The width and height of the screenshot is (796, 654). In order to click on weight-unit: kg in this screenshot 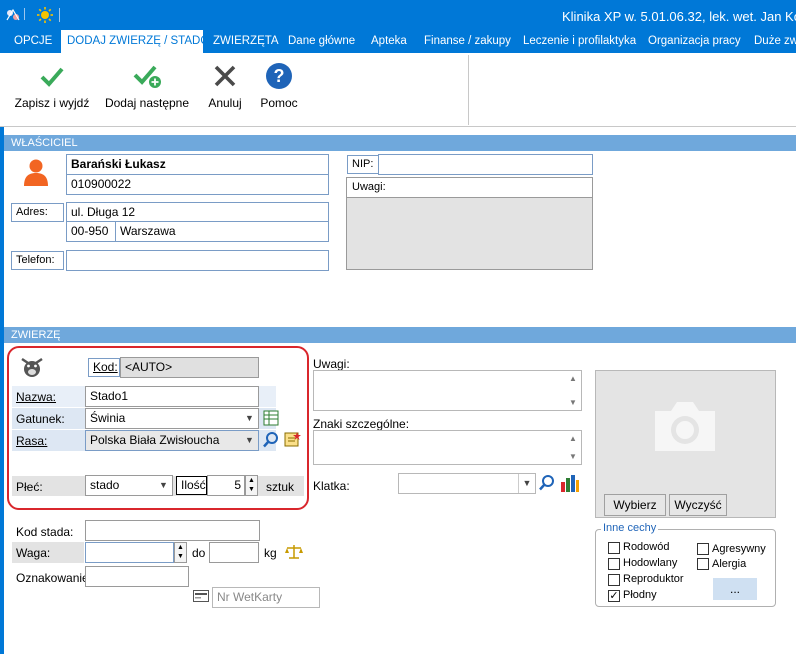, I will do `click(270, 553)`.